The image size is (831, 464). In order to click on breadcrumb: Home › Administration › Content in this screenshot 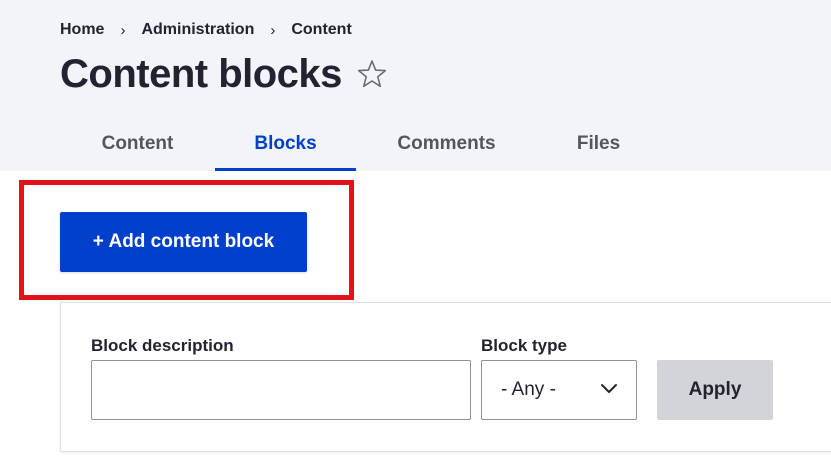, I will do `click(206, 30)`.